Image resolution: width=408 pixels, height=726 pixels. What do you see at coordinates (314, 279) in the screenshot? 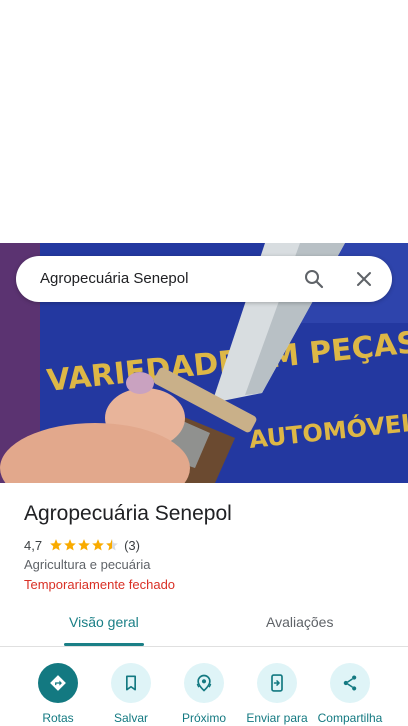
I see `search-icon` at bounding box center [314, 279].